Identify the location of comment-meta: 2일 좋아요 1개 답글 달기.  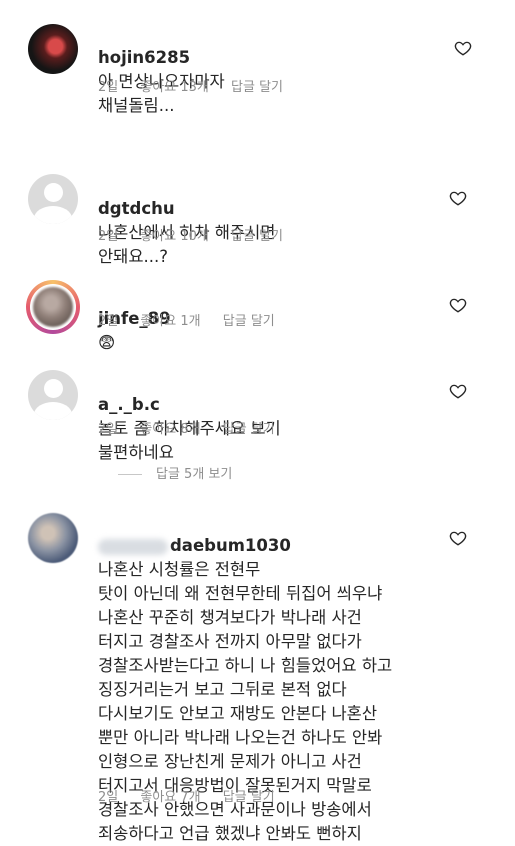
(195, 322).